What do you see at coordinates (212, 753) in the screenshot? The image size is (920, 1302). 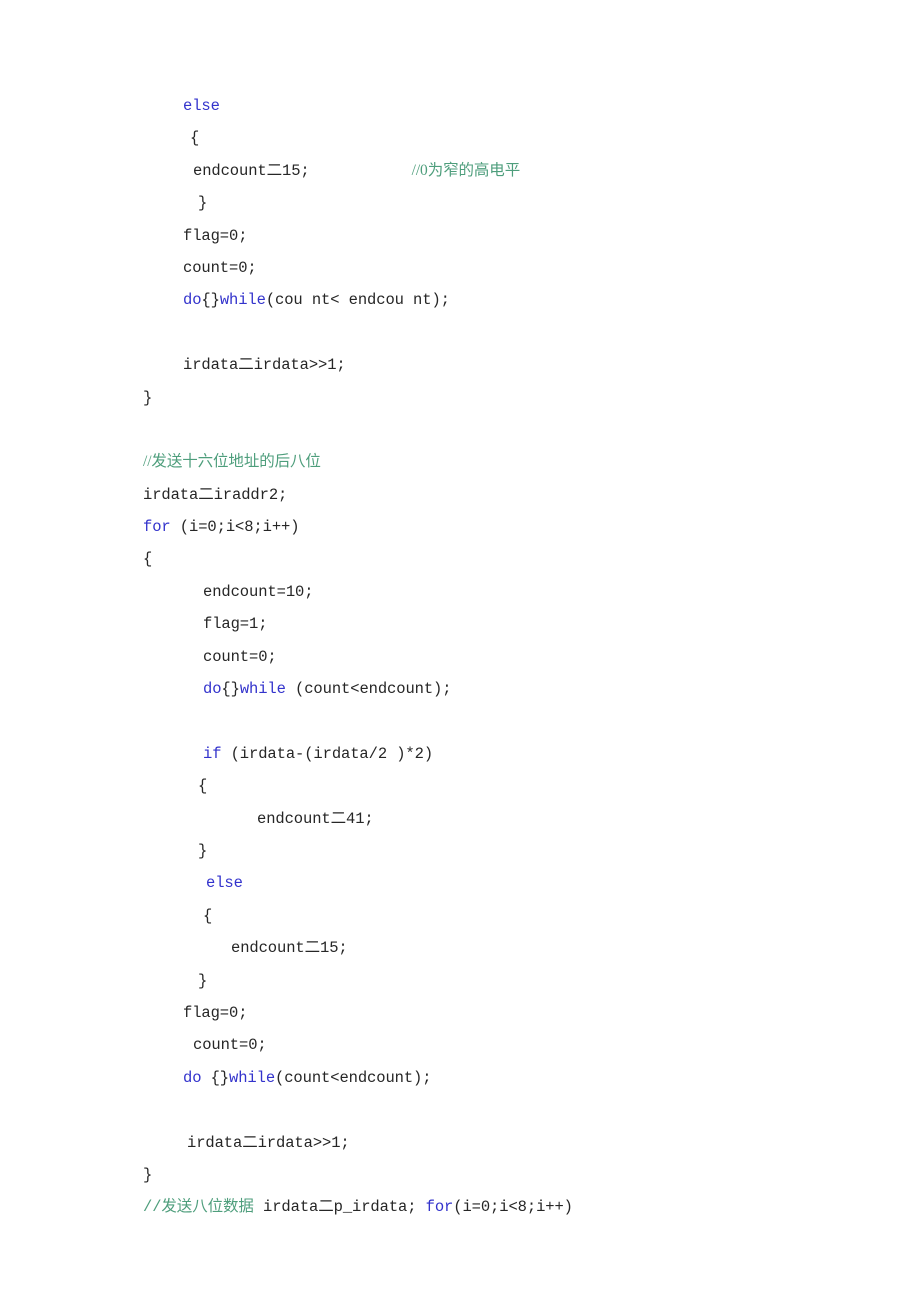 I see `code-keyword: if` at bounding box center [212, 753].